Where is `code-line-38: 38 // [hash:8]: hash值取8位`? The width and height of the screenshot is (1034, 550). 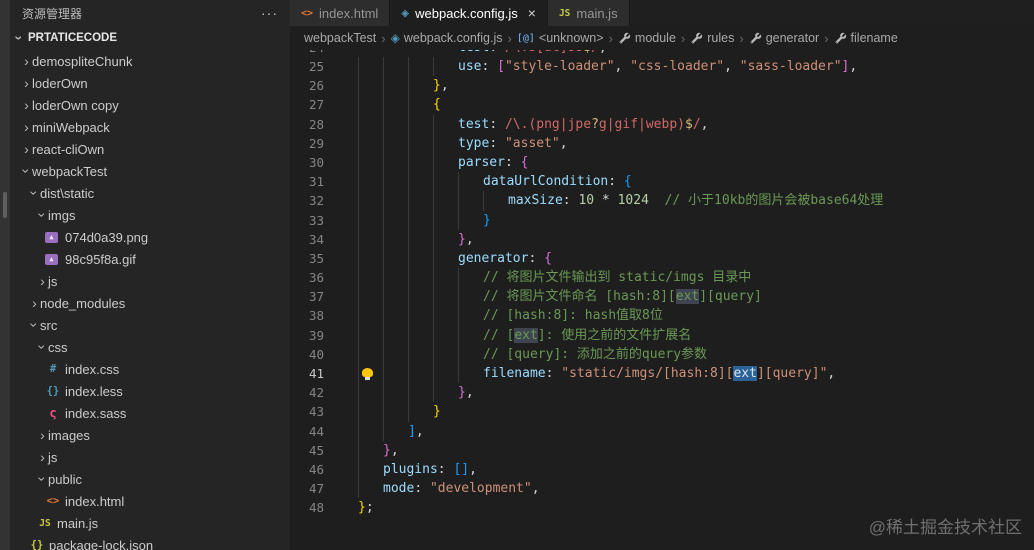 code-line-38: 38 // [hash:8]: hash值取8位 is located at coordinates (662, 316).